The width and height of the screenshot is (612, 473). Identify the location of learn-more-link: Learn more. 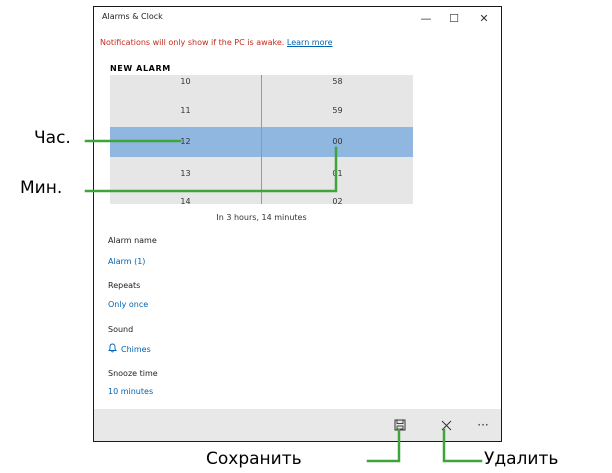
(310, 42).